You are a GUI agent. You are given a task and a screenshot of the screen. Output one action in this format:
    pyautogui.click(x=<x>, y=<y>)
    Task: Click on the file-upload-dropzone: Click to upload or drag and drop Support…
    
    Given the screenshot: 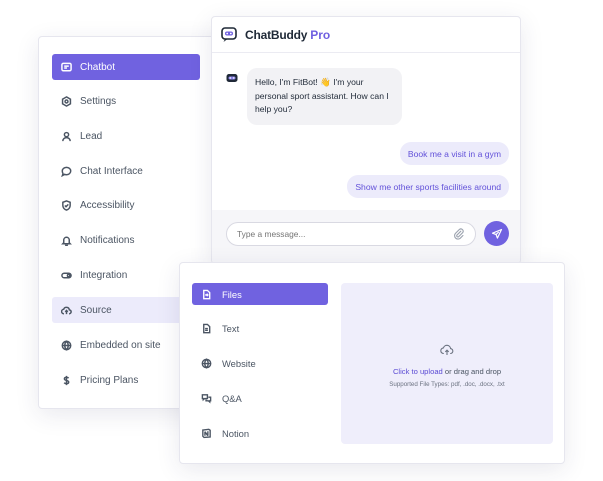 What is the action you would take?
    pyautogui.click(x=447, y=363)
    